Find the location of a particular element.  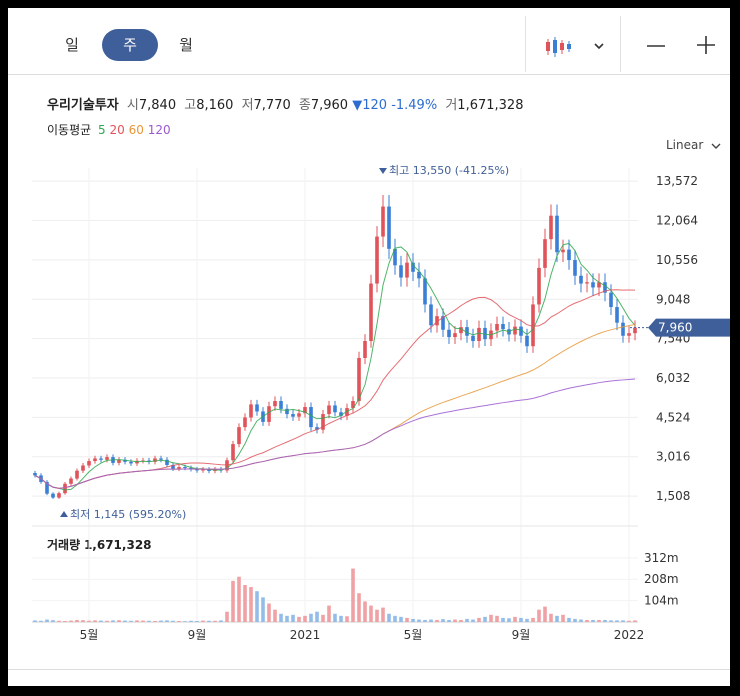

volume-tick-label: 208m is located at coordinates (661, 579).